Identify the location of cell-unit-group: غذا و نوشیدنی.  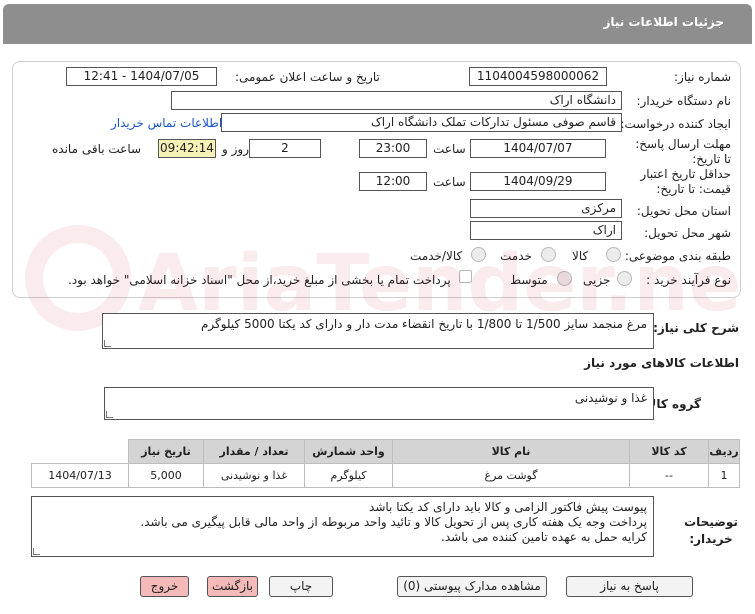
(254, 475).